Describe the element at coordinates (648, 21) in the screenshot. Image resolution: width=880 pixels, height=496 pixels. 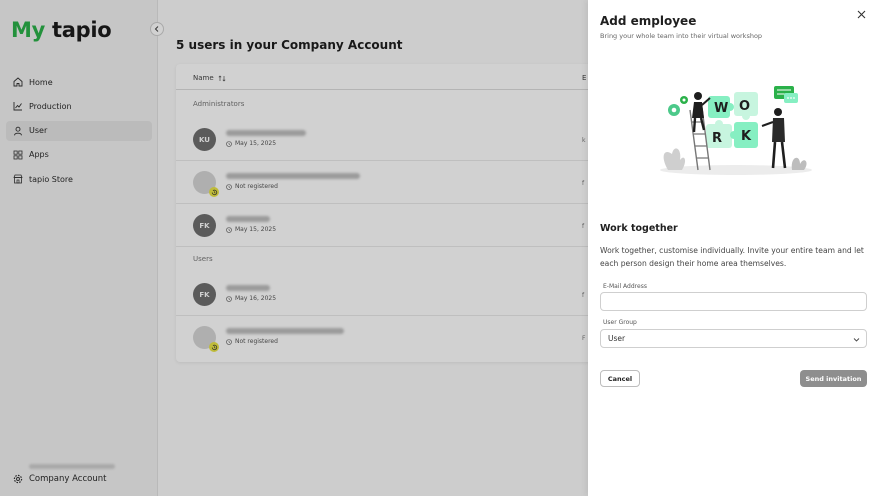
I see `drawer-title: Add employee` at that location.